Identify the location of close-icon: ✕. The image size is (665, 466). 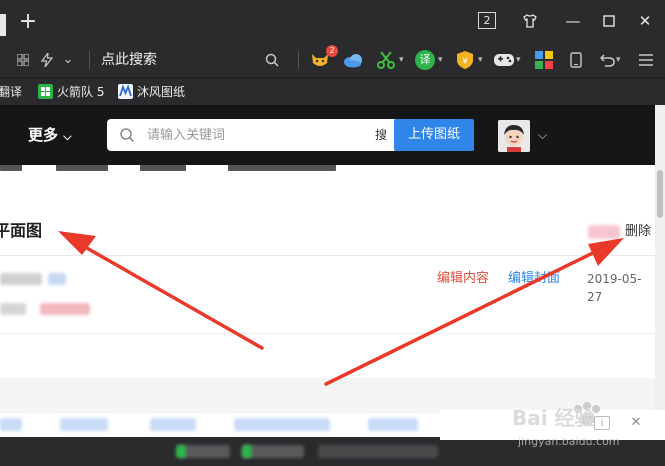
(645, 21).